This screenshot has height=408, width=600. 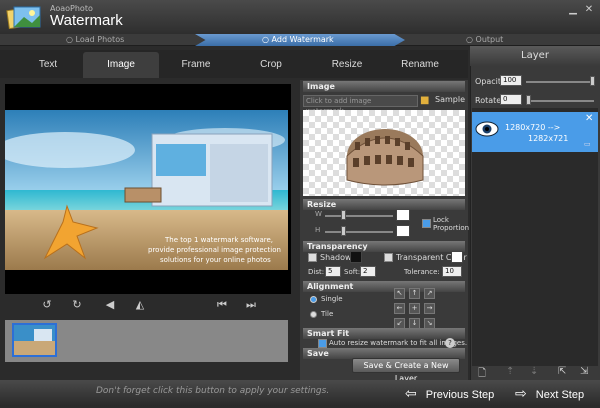 What do you see at coordinates (48, 65) in the screenshot?
I see `tab-text: Text` at bounding box center [48, 65].